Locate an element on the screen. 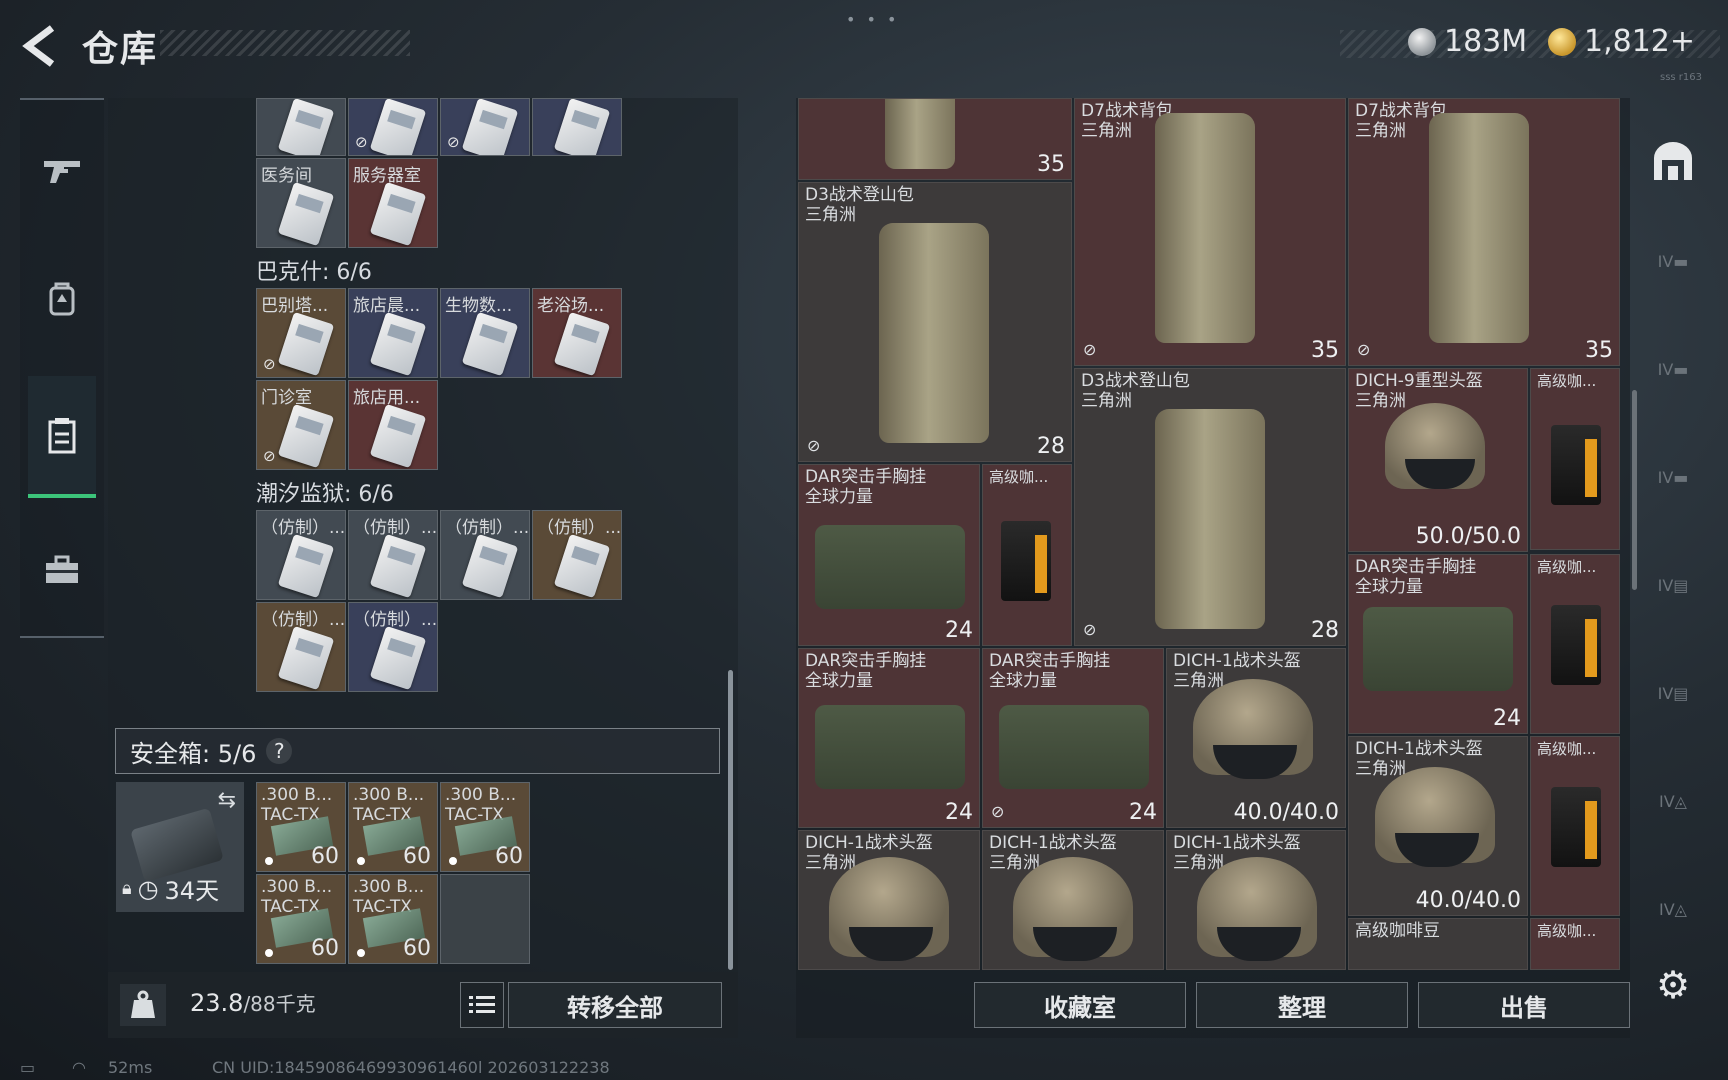 The height and width of the screenshot is (1080, 1728). keycard-slot: 医务间 is located at coordinates (301, 203).